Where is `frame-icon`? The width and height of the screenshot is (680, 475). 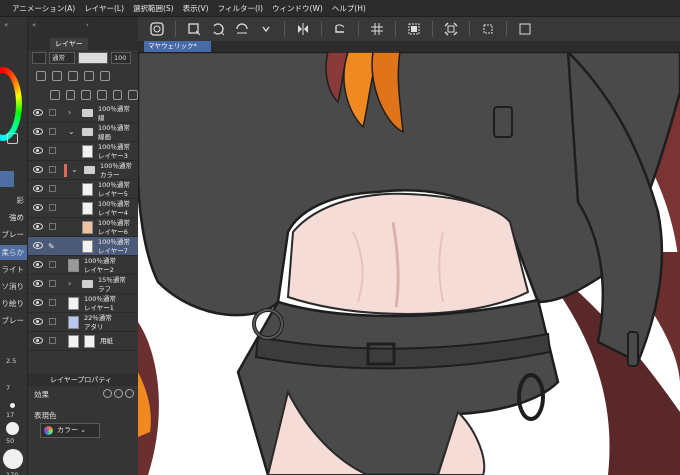
frame-icon is located at coordinates (525, 29).